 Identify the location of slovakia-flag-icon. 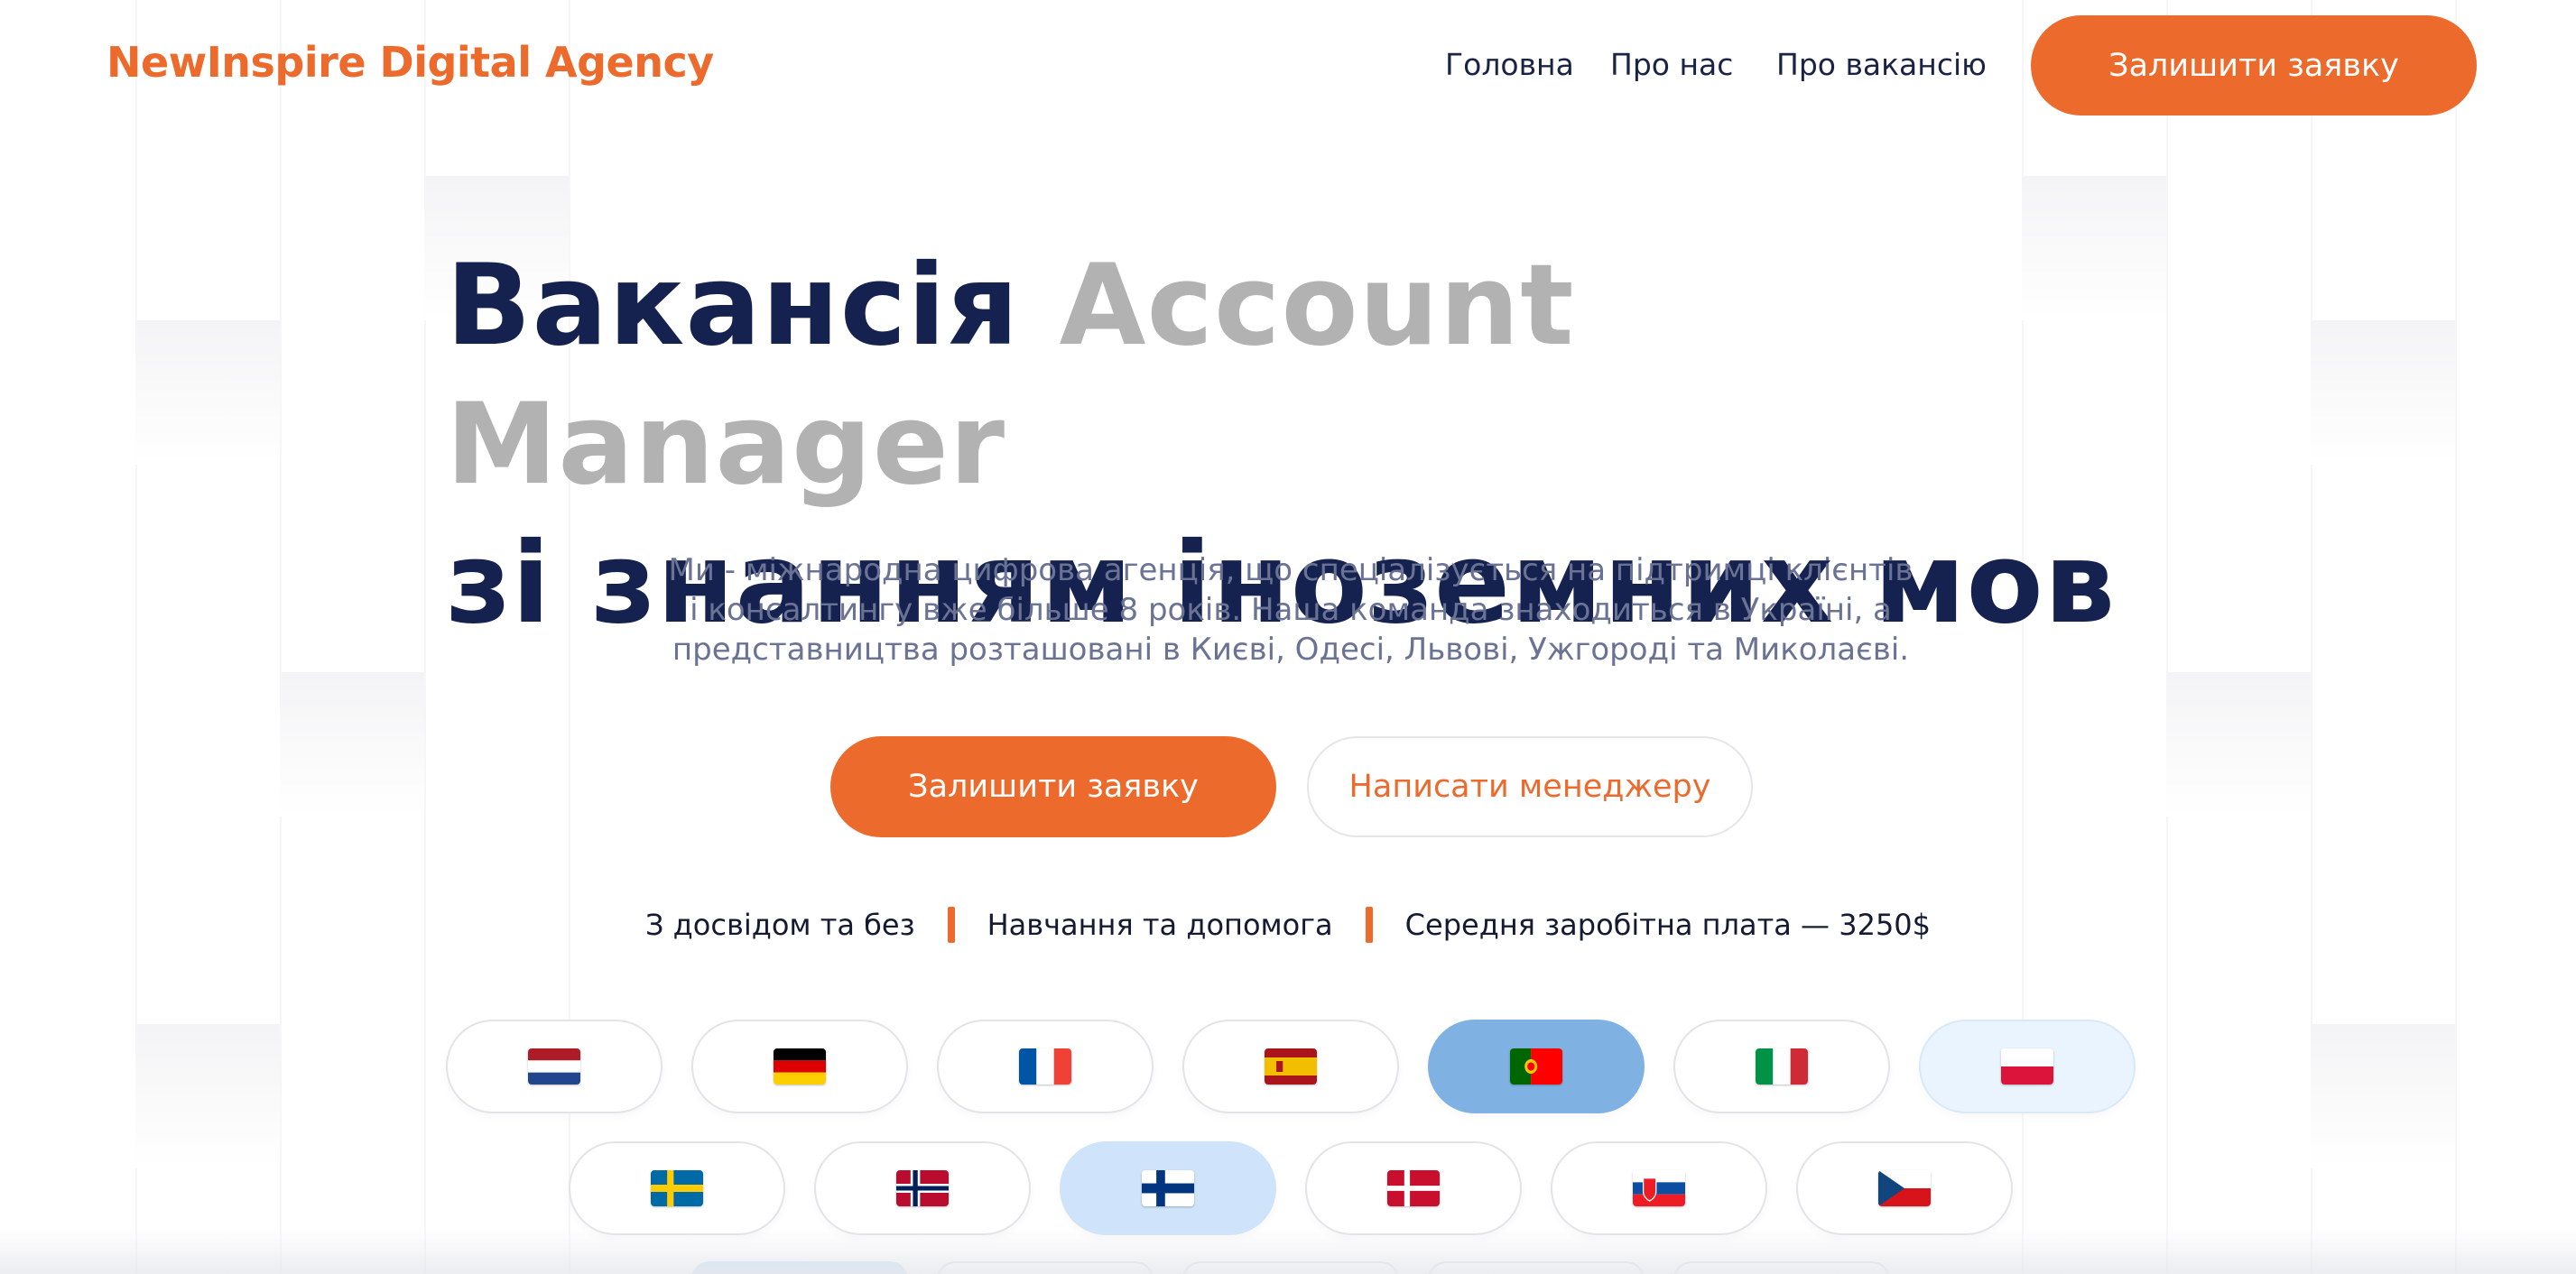
(1659, 1188).